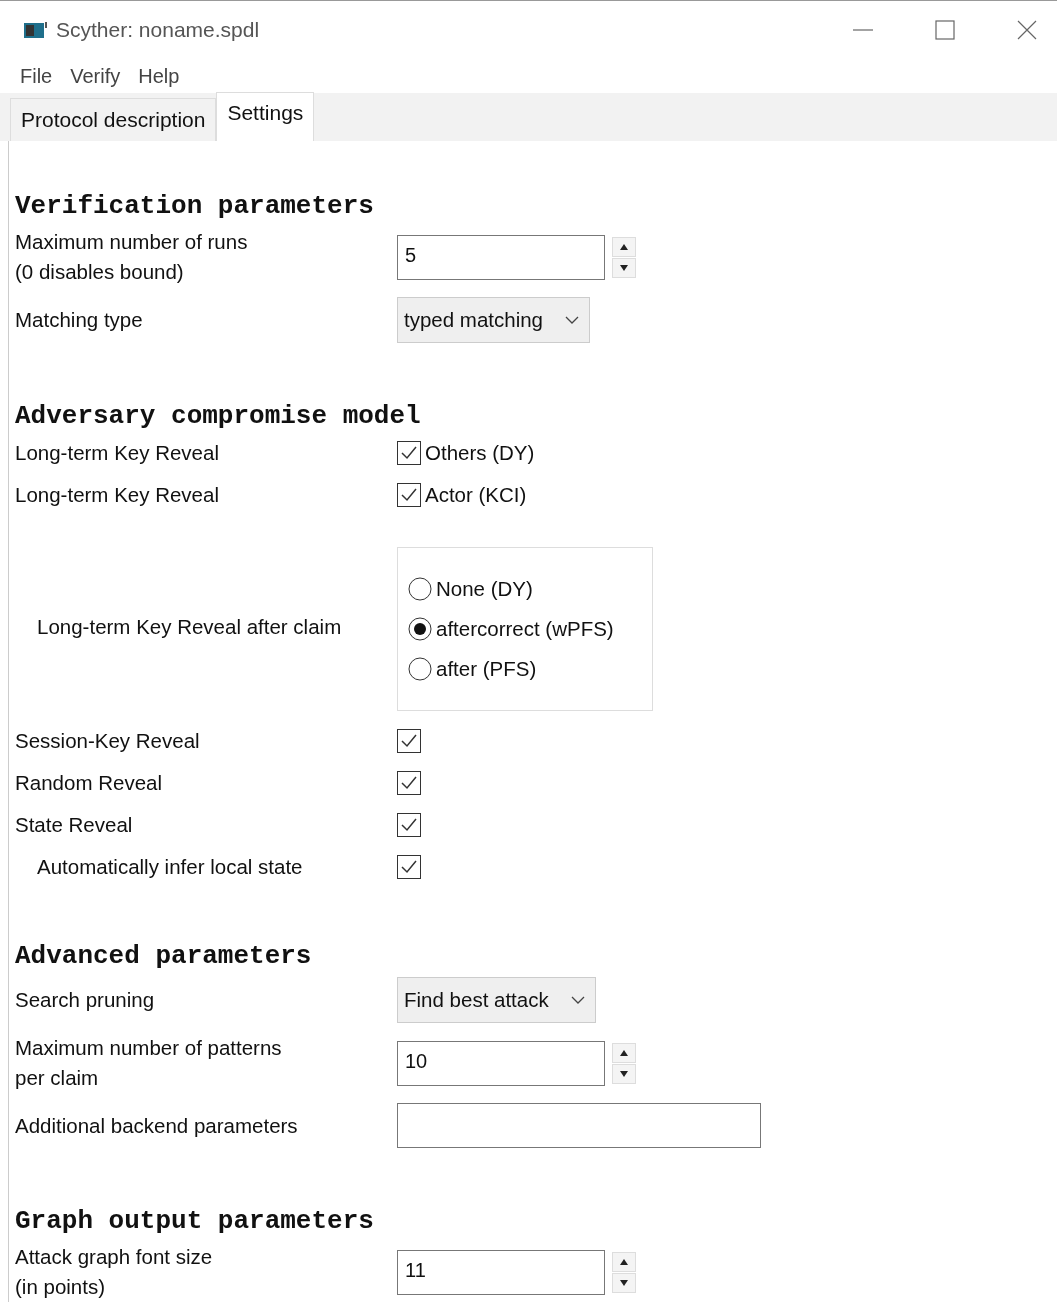 The image size is (1057, 1305). What do you see at coordinates (74, 825) in the screenshot?
I see `field-label: State Reveal` at bounding box center [74, 825].